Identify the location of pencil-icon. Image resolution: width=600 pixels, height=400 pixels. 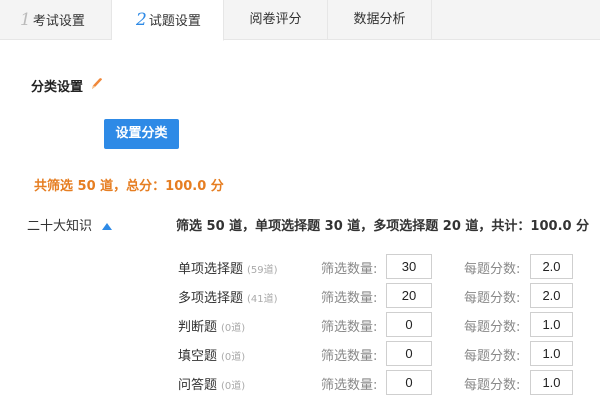
(97, 84).